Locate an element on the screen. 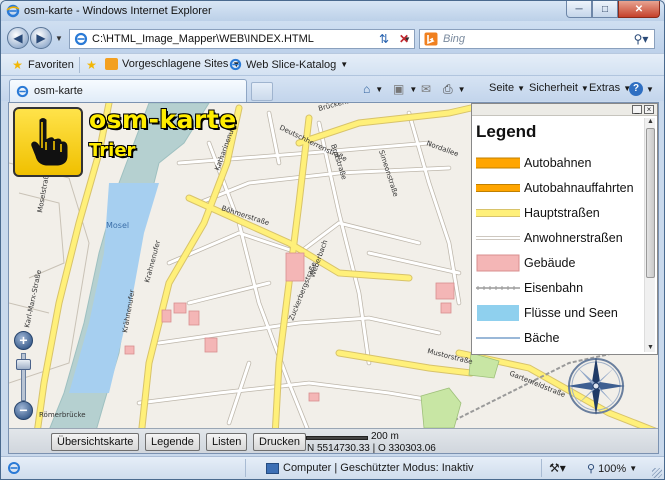  print-map-button: Drucken is located at coordinates (279, 442).